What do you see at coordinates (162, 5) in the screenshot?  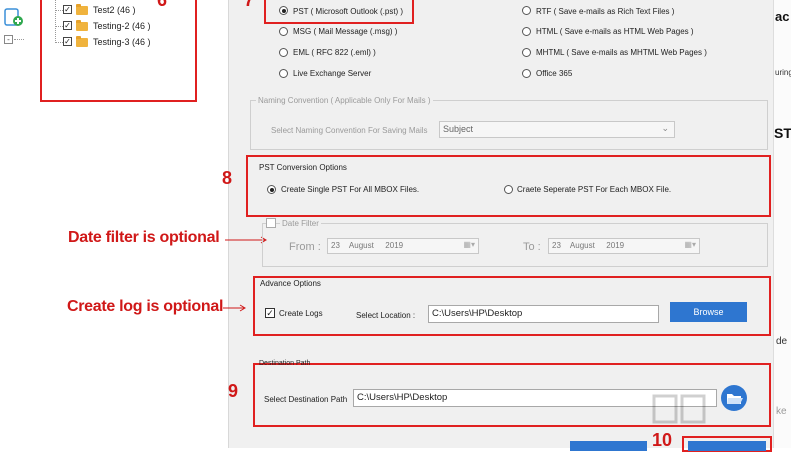 I see `step-6-label: 6` at bounding box center [162, 5].